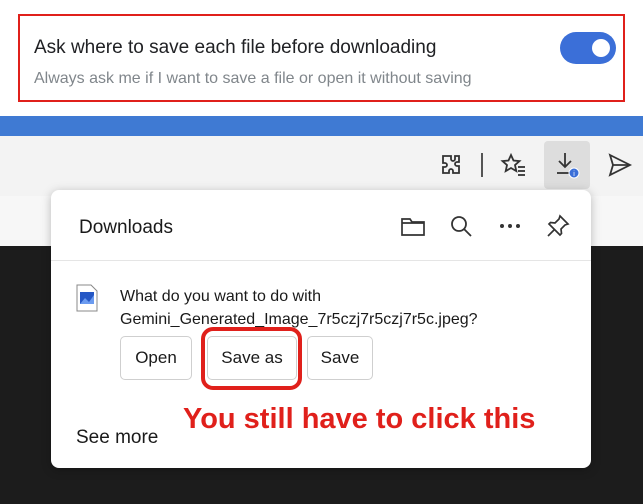 The image size is (643, 504). I want to click on downloads-header: Downloads, so click(321, 225).